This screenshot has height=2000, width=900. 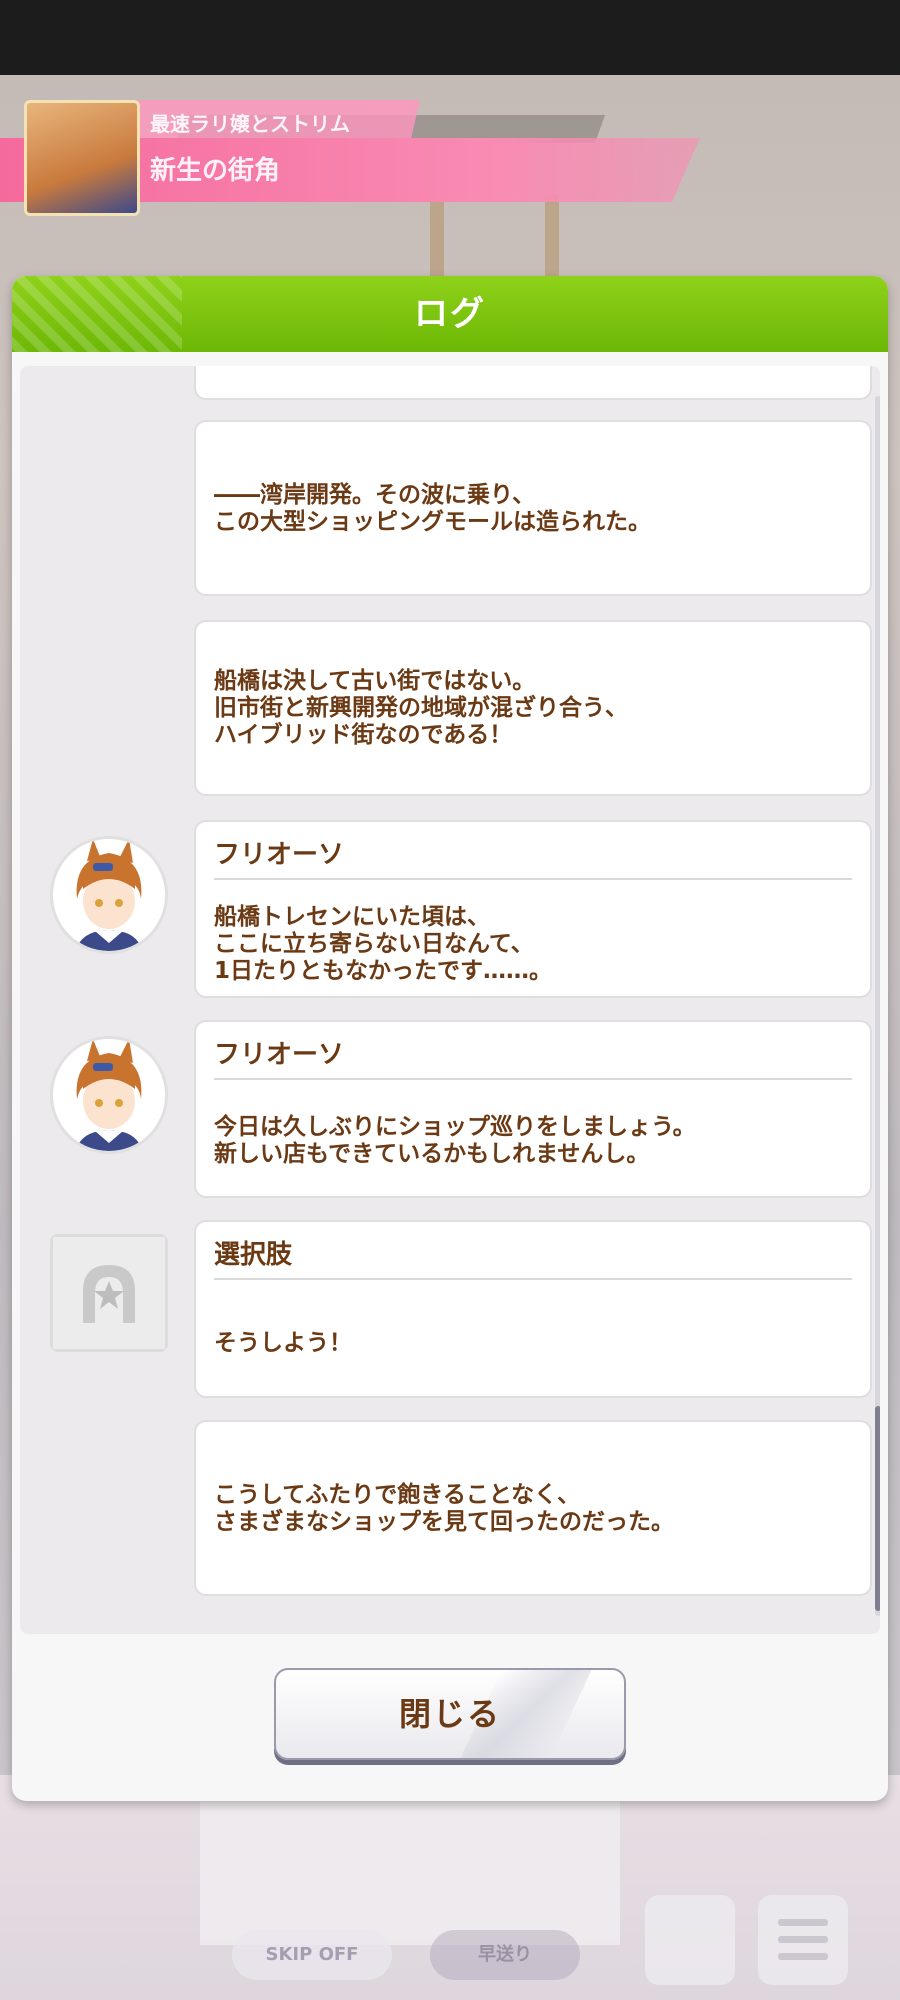 What do you see at coordinates (505, 1955) in the screenshot?
I see `fast-forward-button: 早送り` at bounding box center [505, 1955].